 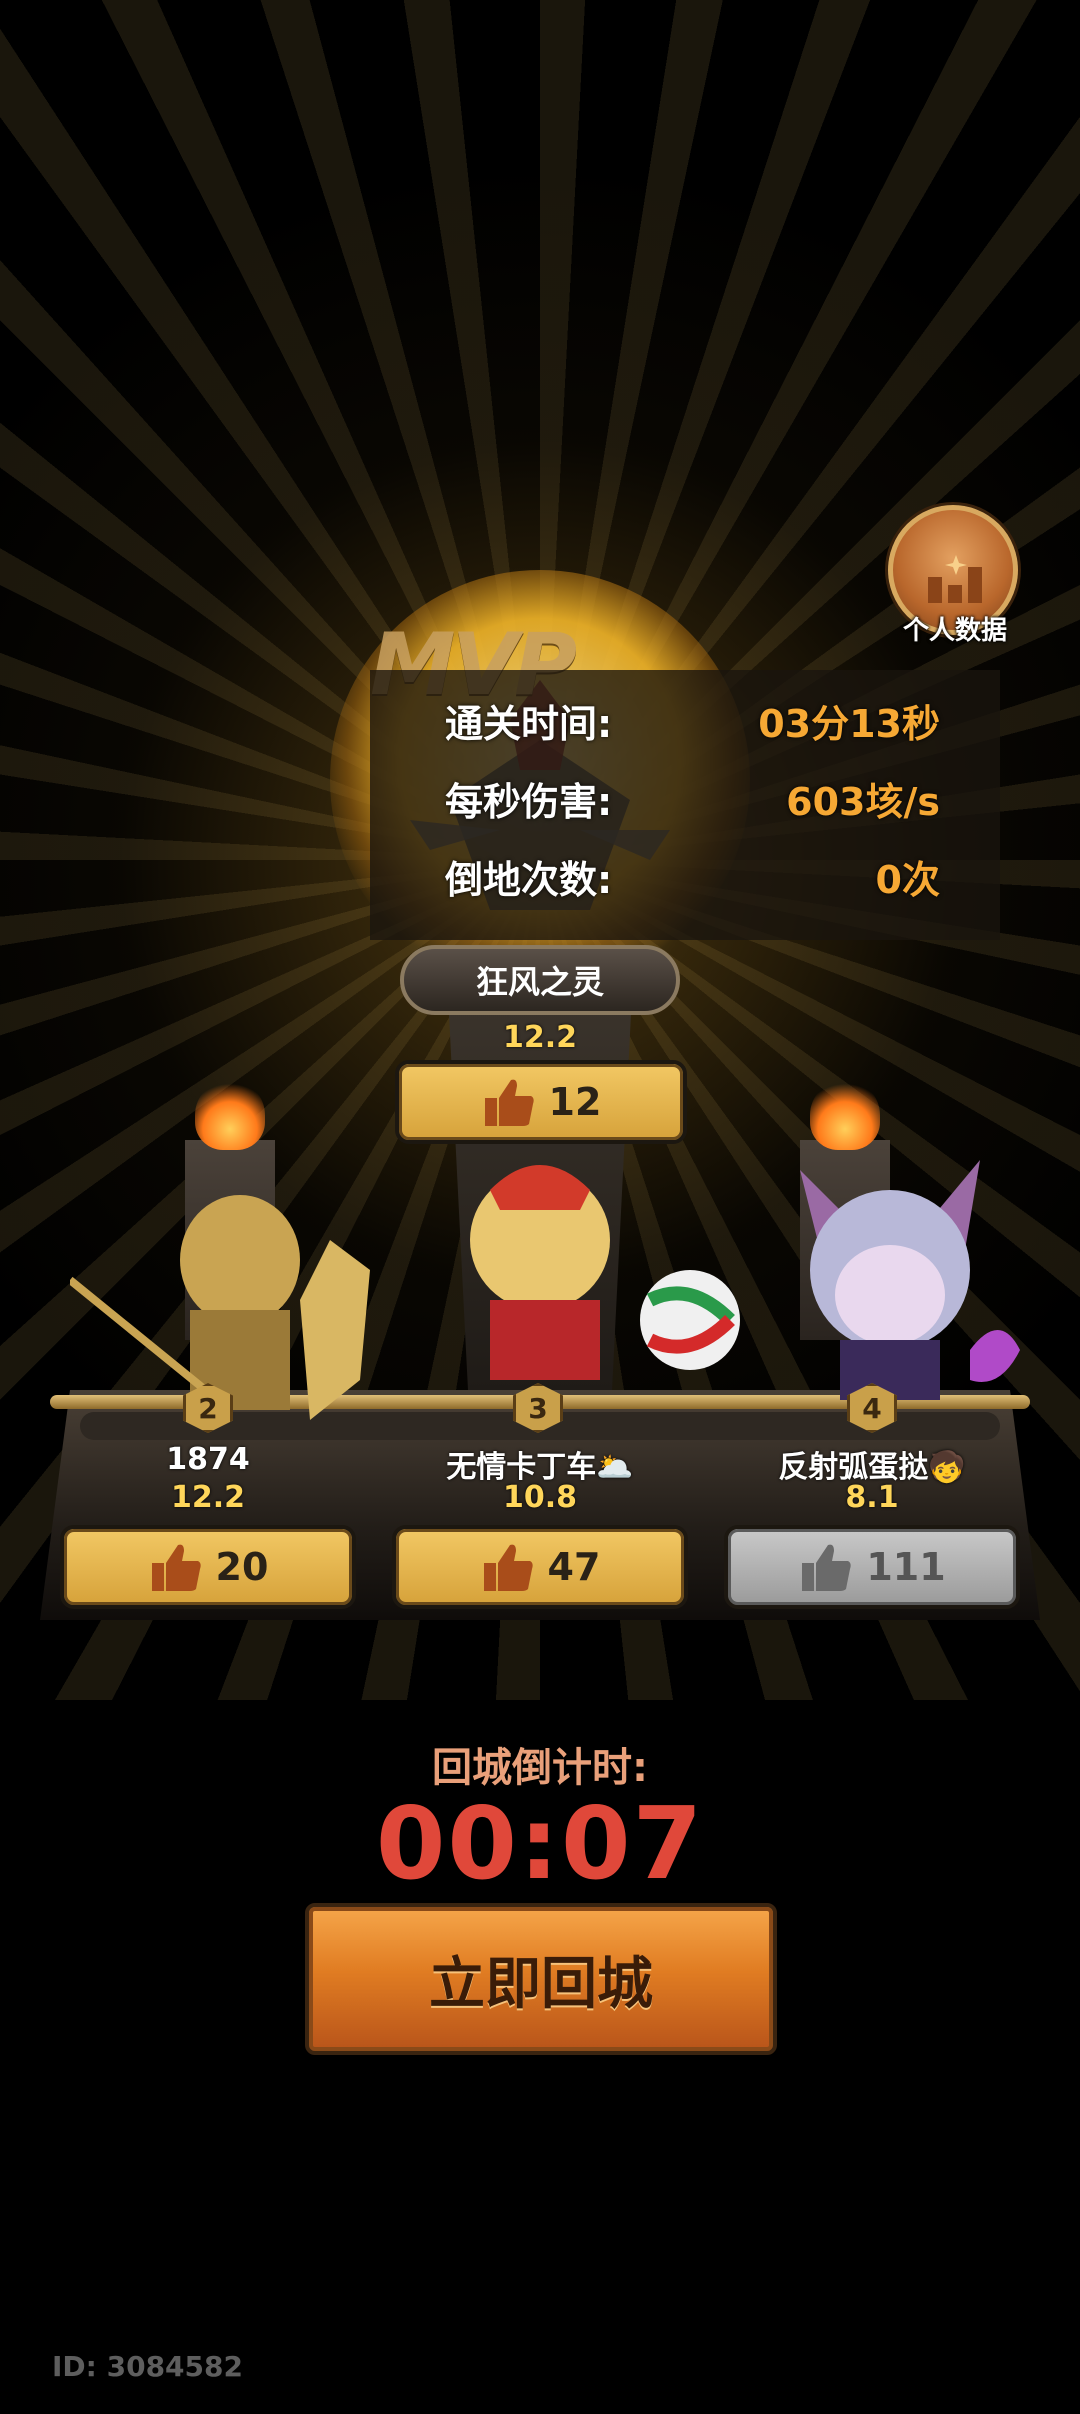 What do you see at coordinates (872, 1497) in the screenshot?
I see `player-4-score: 8.1` at bounding box center [872, 1497].